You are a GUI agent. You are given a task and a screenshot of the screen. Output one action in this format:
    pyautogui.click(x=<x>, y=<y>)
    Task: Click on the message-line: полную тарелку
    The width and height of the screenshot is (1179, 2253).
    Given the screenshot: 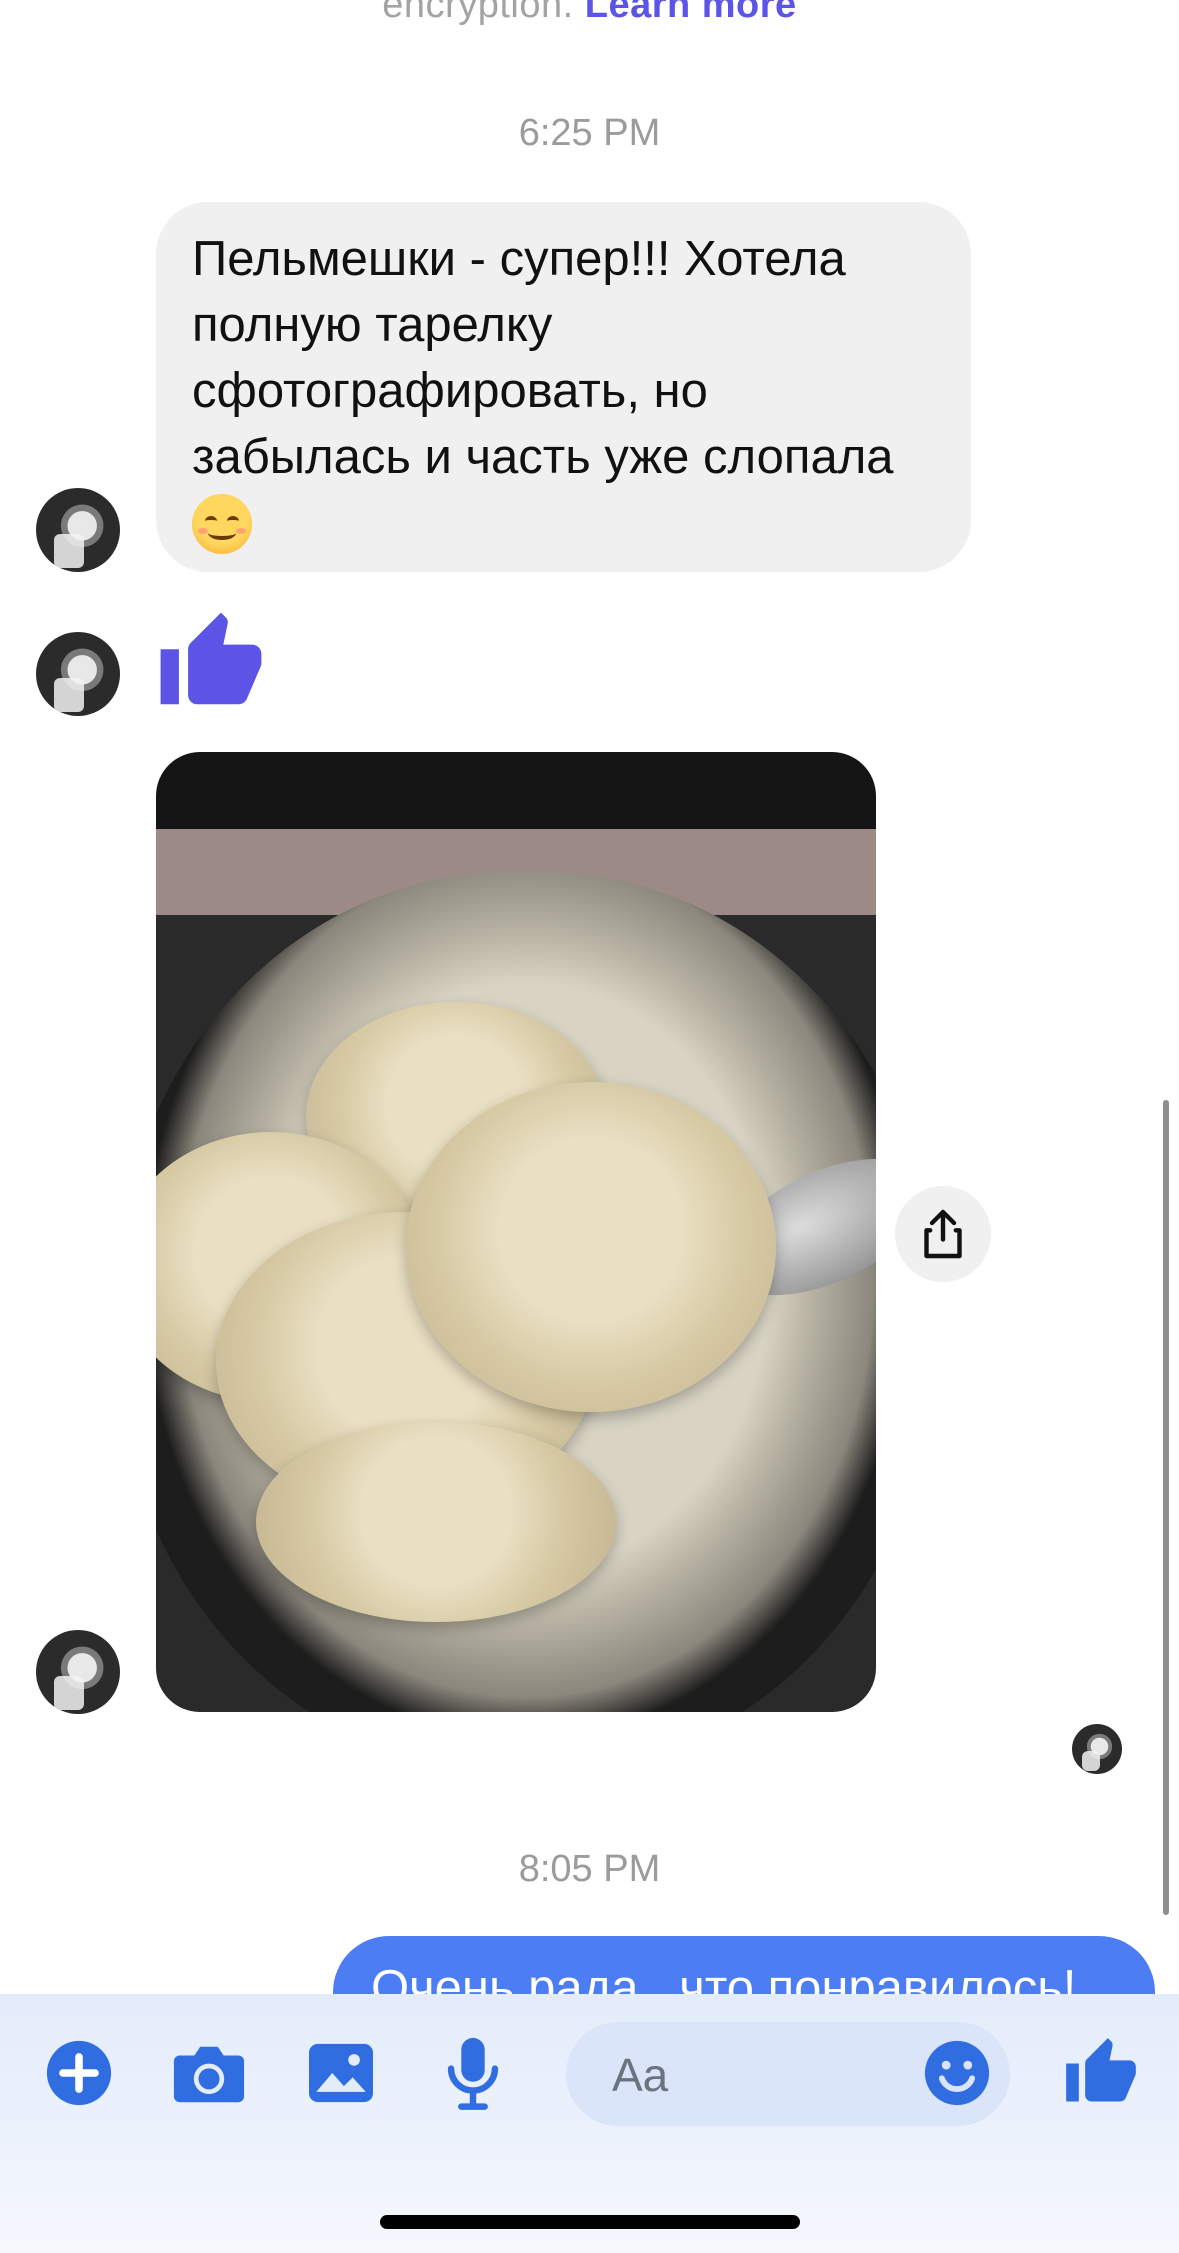 What is the action you would take?
    pyautogui.click(x=372, y=325)
    